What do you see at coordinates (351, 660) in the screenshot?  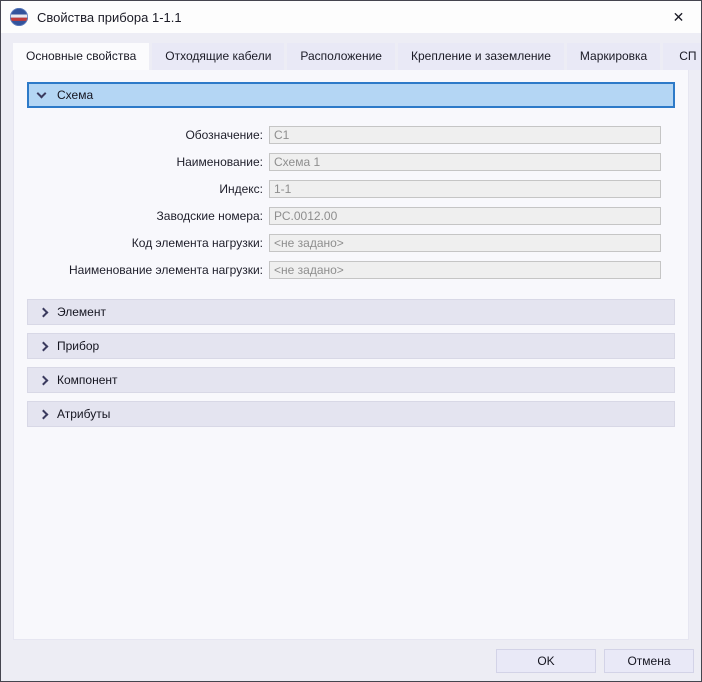 I see `dialog-footer: OK Отмена` at bounding box center [351, 660].